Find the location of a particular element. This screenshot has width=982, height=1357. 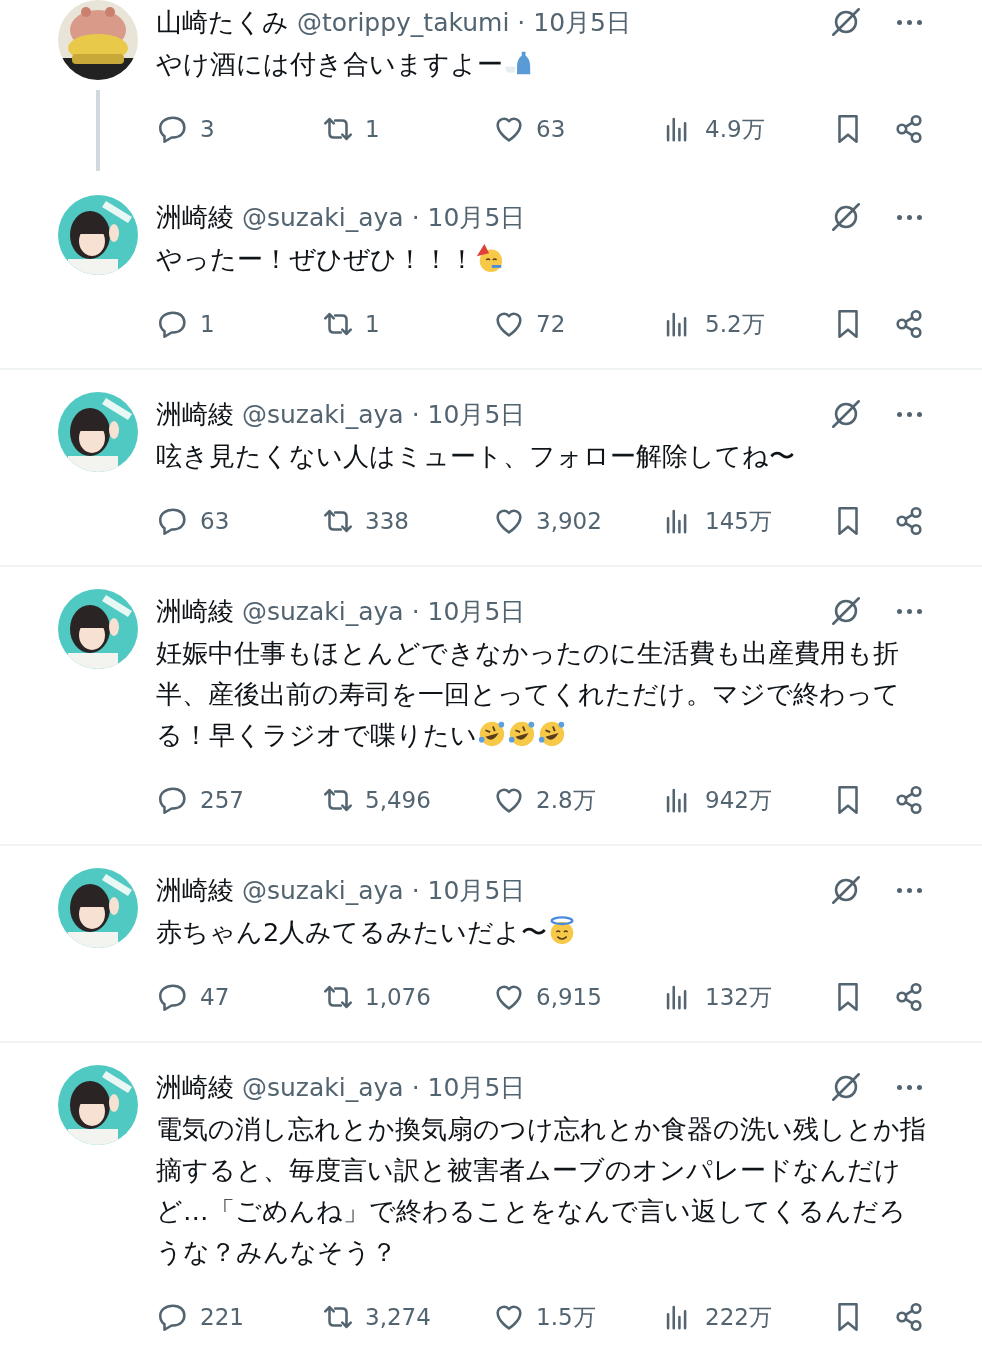

post: 洲崎綾 @suzaki_aya · 10月5日 やったー！ぜひぜひ！！！ 1 1 72 5.2万 is located at coordinates (491, 271).